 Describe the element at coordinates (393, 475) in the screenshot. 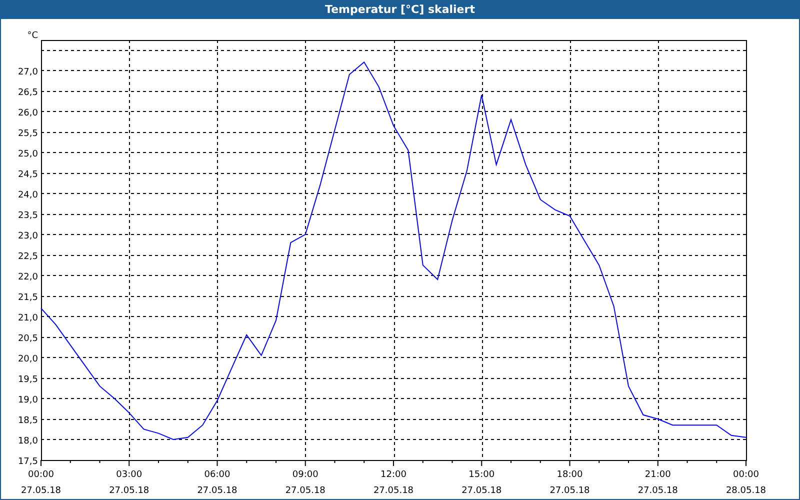

I see `x-tick-label: 12:00` at that location.